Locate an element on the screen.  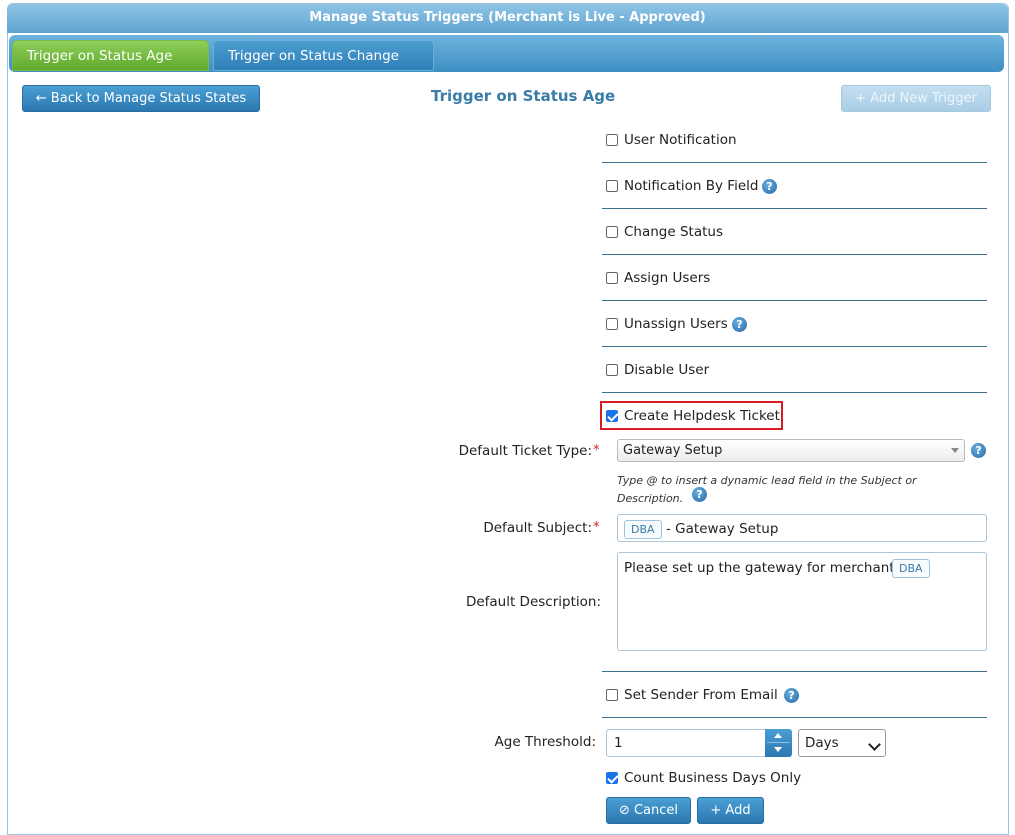
subject-label: Default Subject: is located at coordinates (537, 528).